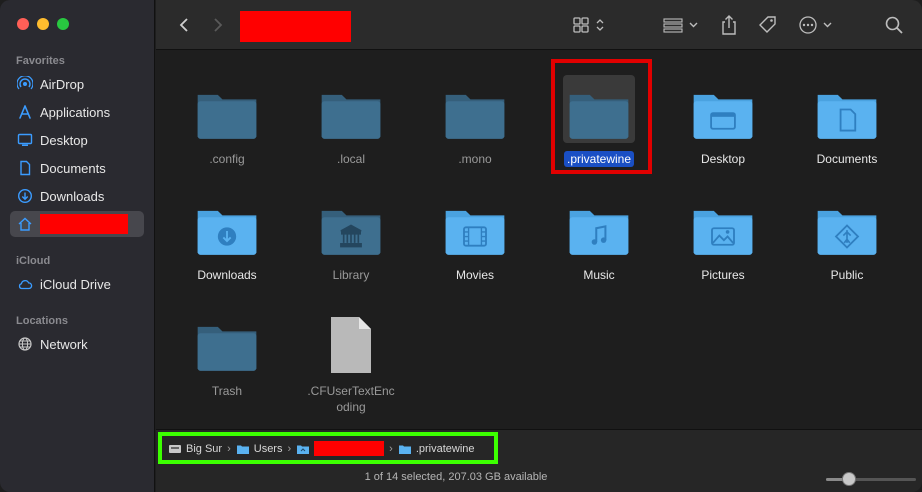 The width and height of the screenshot is (922, 492). I want to click on crumb-big-sur: Big Sur, so click(195, 449).